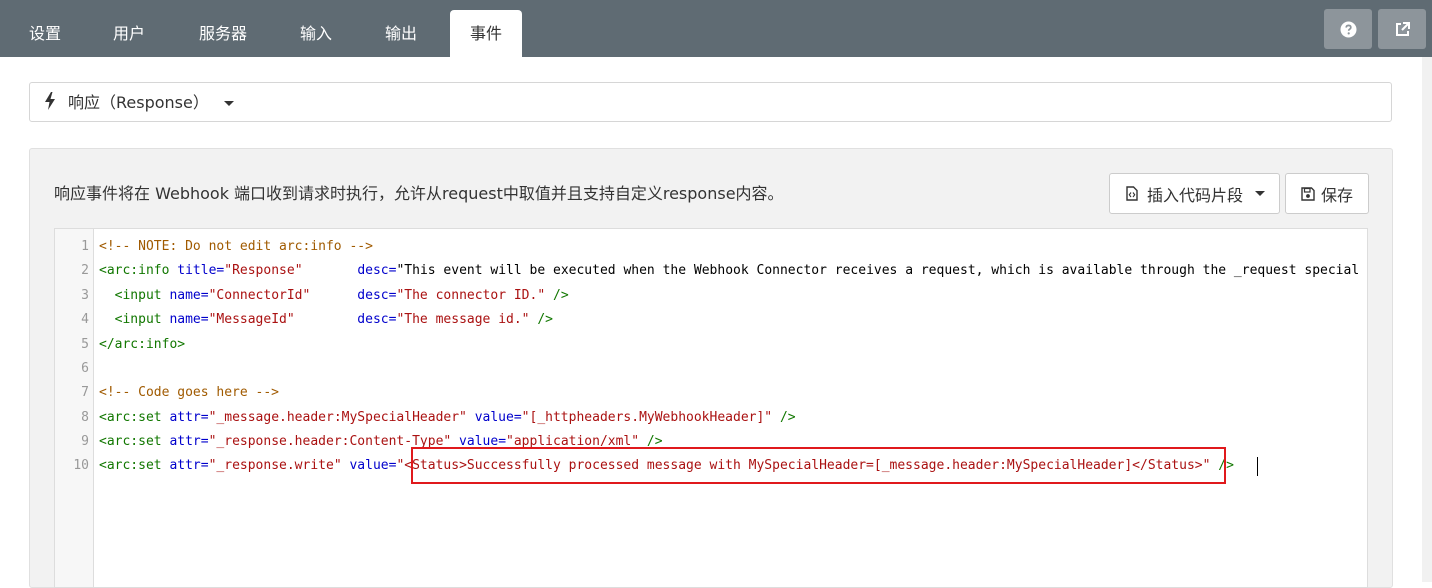 The height and width of the screenshot is (588, 1432). I want to click on code-line: <!-- Code goes here -->, so click(189, 392).